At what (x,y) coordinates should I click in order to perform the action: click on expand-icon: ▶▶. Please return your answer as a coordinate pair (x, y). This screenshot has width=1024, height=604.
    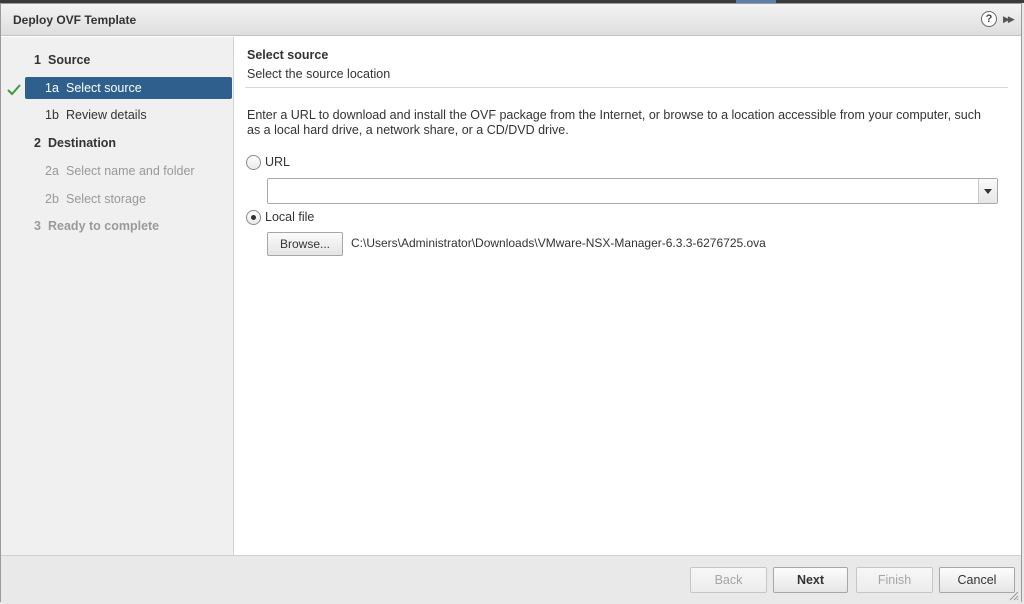
    Looking at the image, I should click on (1011, 19).